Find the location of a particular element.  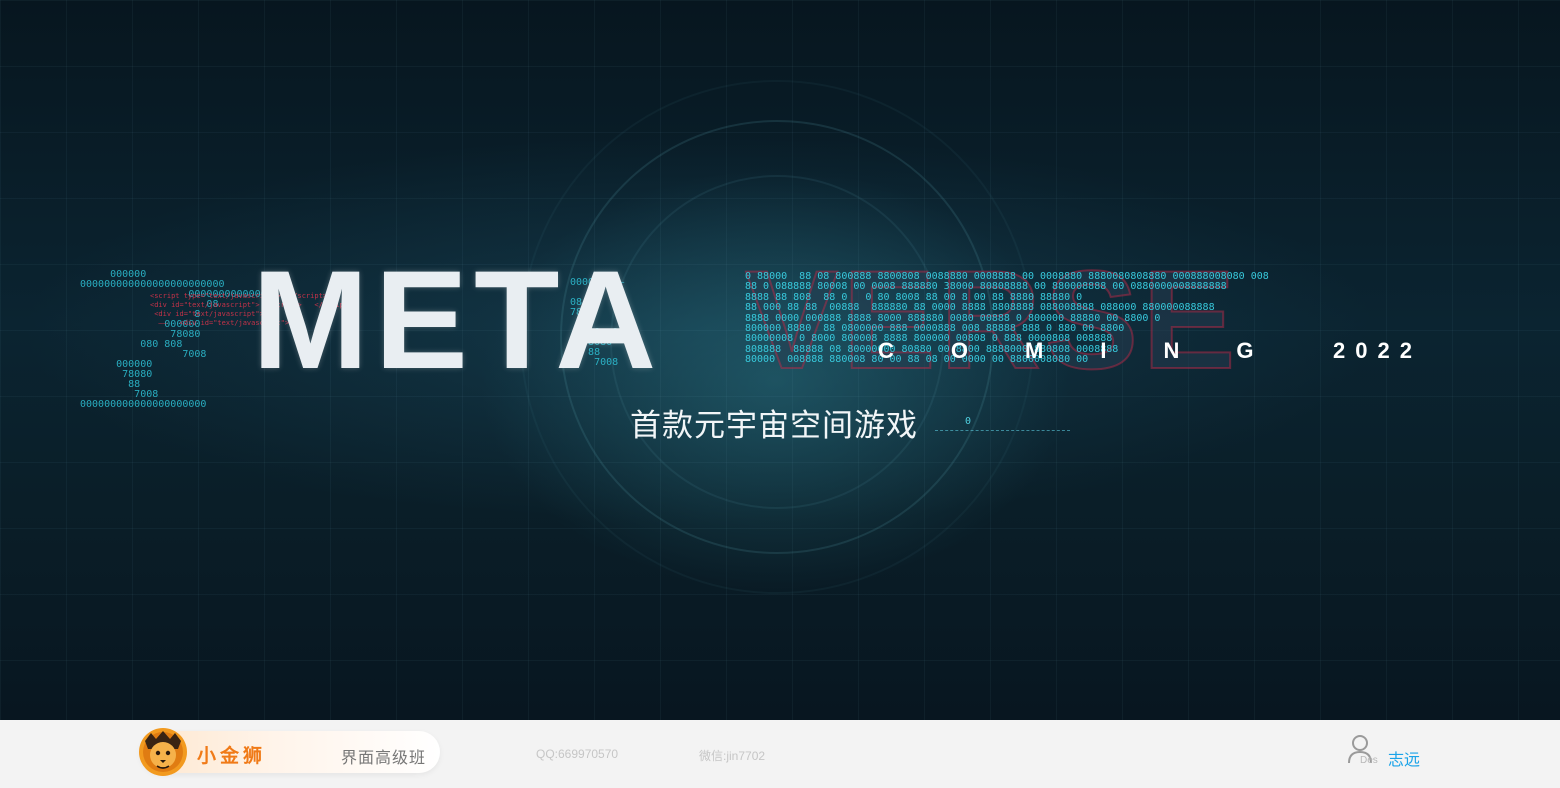

brand-name: 小金狮 is located at coordinates (231, 754).